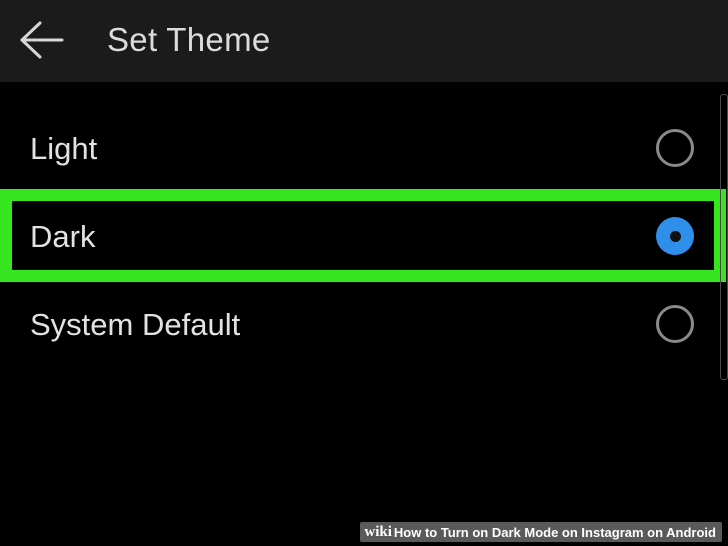  I want to click on option-label: Dark, so click(63, 236).